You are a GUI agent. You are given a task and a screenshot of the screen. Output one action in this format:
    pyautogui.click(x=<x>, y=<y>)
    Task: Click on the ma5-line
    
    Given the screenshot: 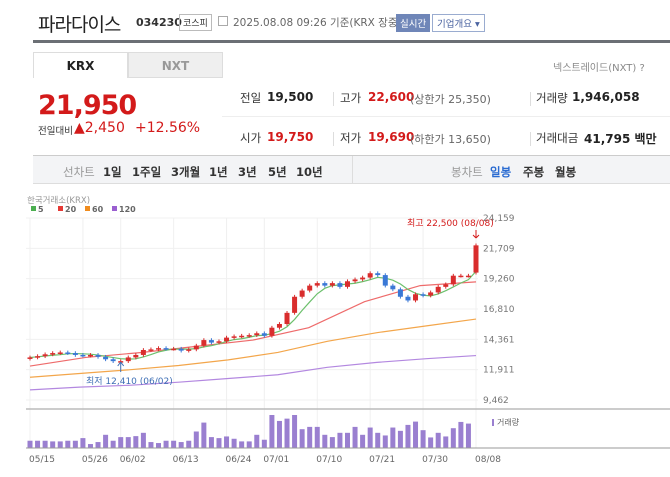 What is the action you would take?
    pyautogui.click(x=253, y=315)
    